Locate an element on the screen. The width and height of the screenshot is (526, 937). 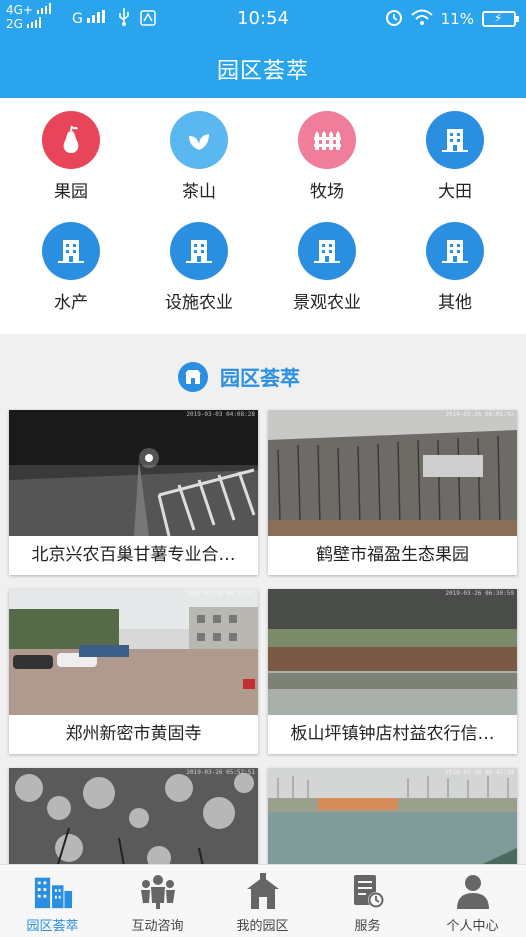
nav-services: 服务 is located at coordinates (367, 901).